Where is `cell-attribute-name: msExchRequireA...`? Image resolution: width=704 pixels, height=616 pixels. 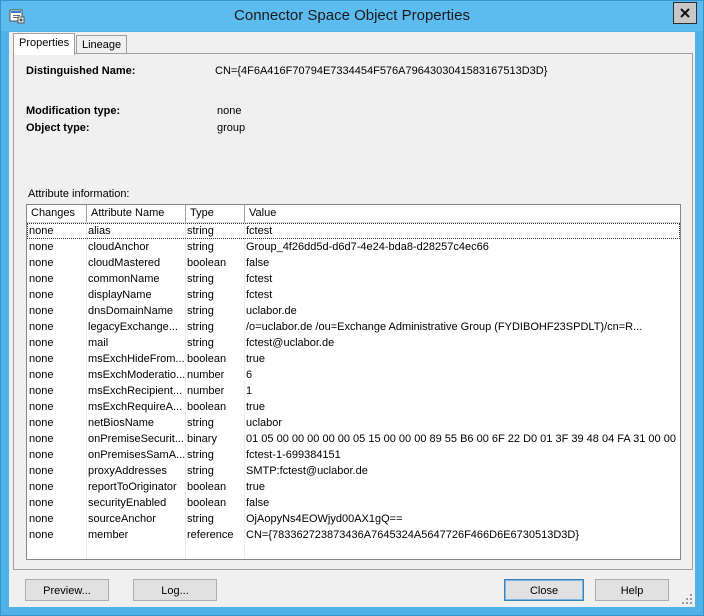 cell-attribute-name: msExchRequireA... is located at coordinates (135, 407).